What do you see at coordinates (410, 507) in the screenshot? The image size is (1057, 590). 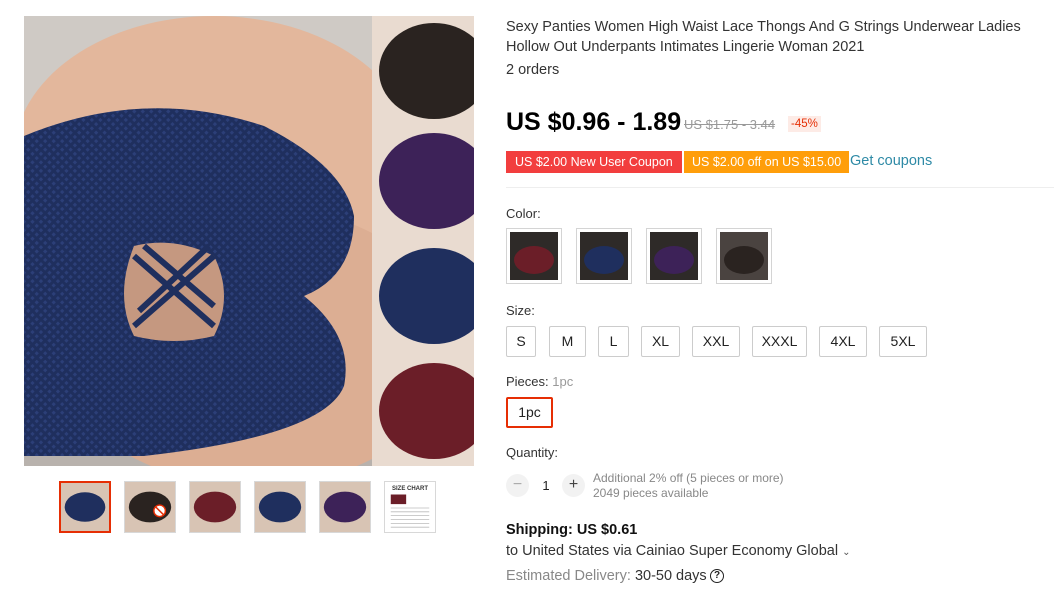 I see `thumbnail-size-chart: SIZE CHART` at bounding box center [410, 507].